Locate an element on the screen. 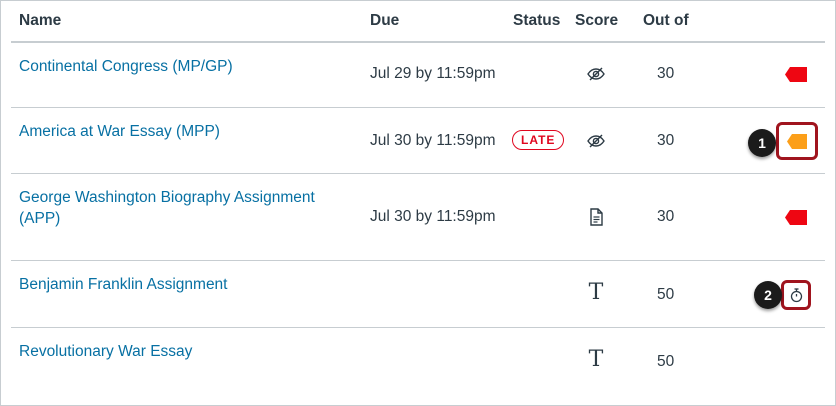 The image size is (836, 406). assignment-name-link: America at War Essay (MPP) is located at coordinates (179, 131).